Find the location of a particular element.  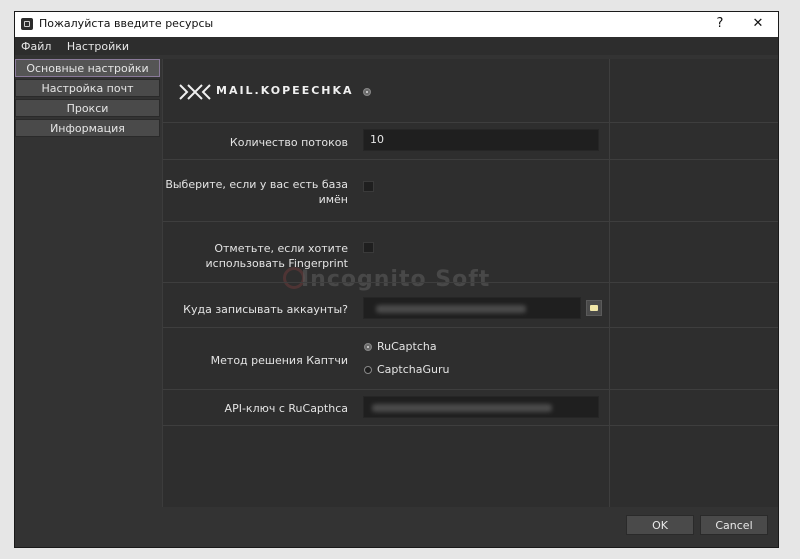

watermark: Incognito Soft is located at coordinates (396, 279).